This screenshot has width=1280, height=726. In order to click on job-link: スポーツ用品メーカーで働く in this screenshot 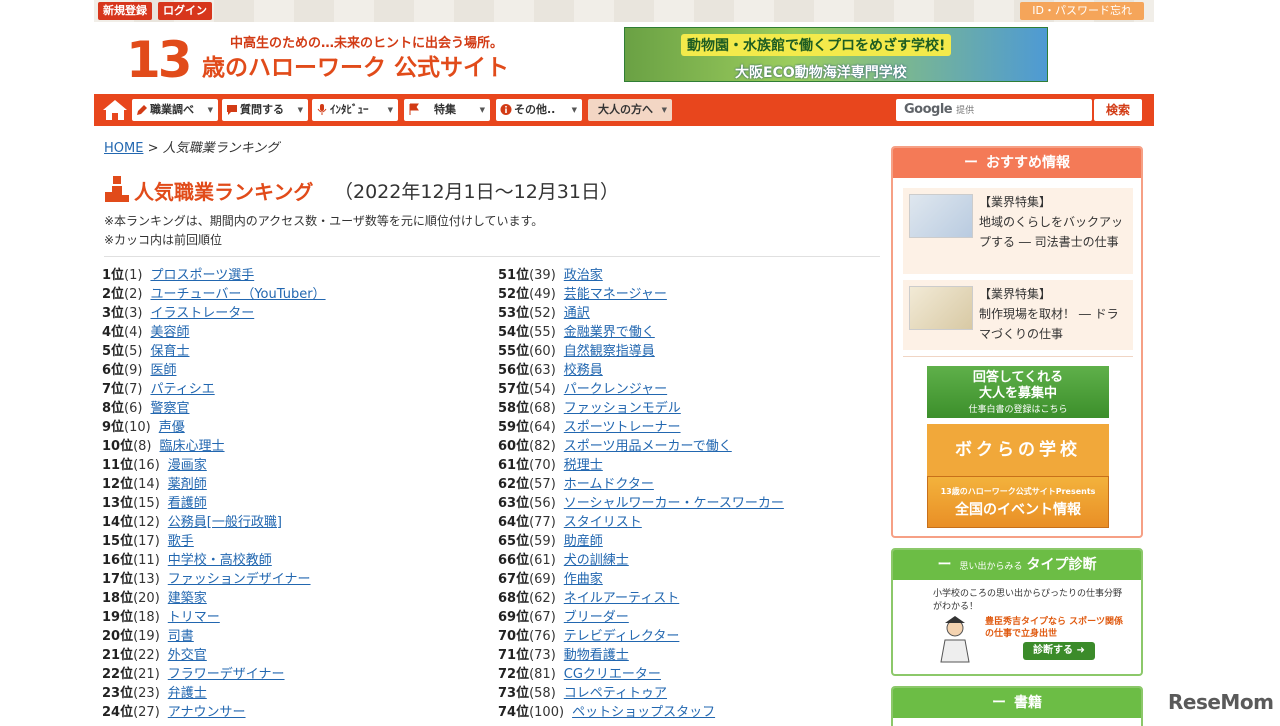, I will do `click(648, 446)`.